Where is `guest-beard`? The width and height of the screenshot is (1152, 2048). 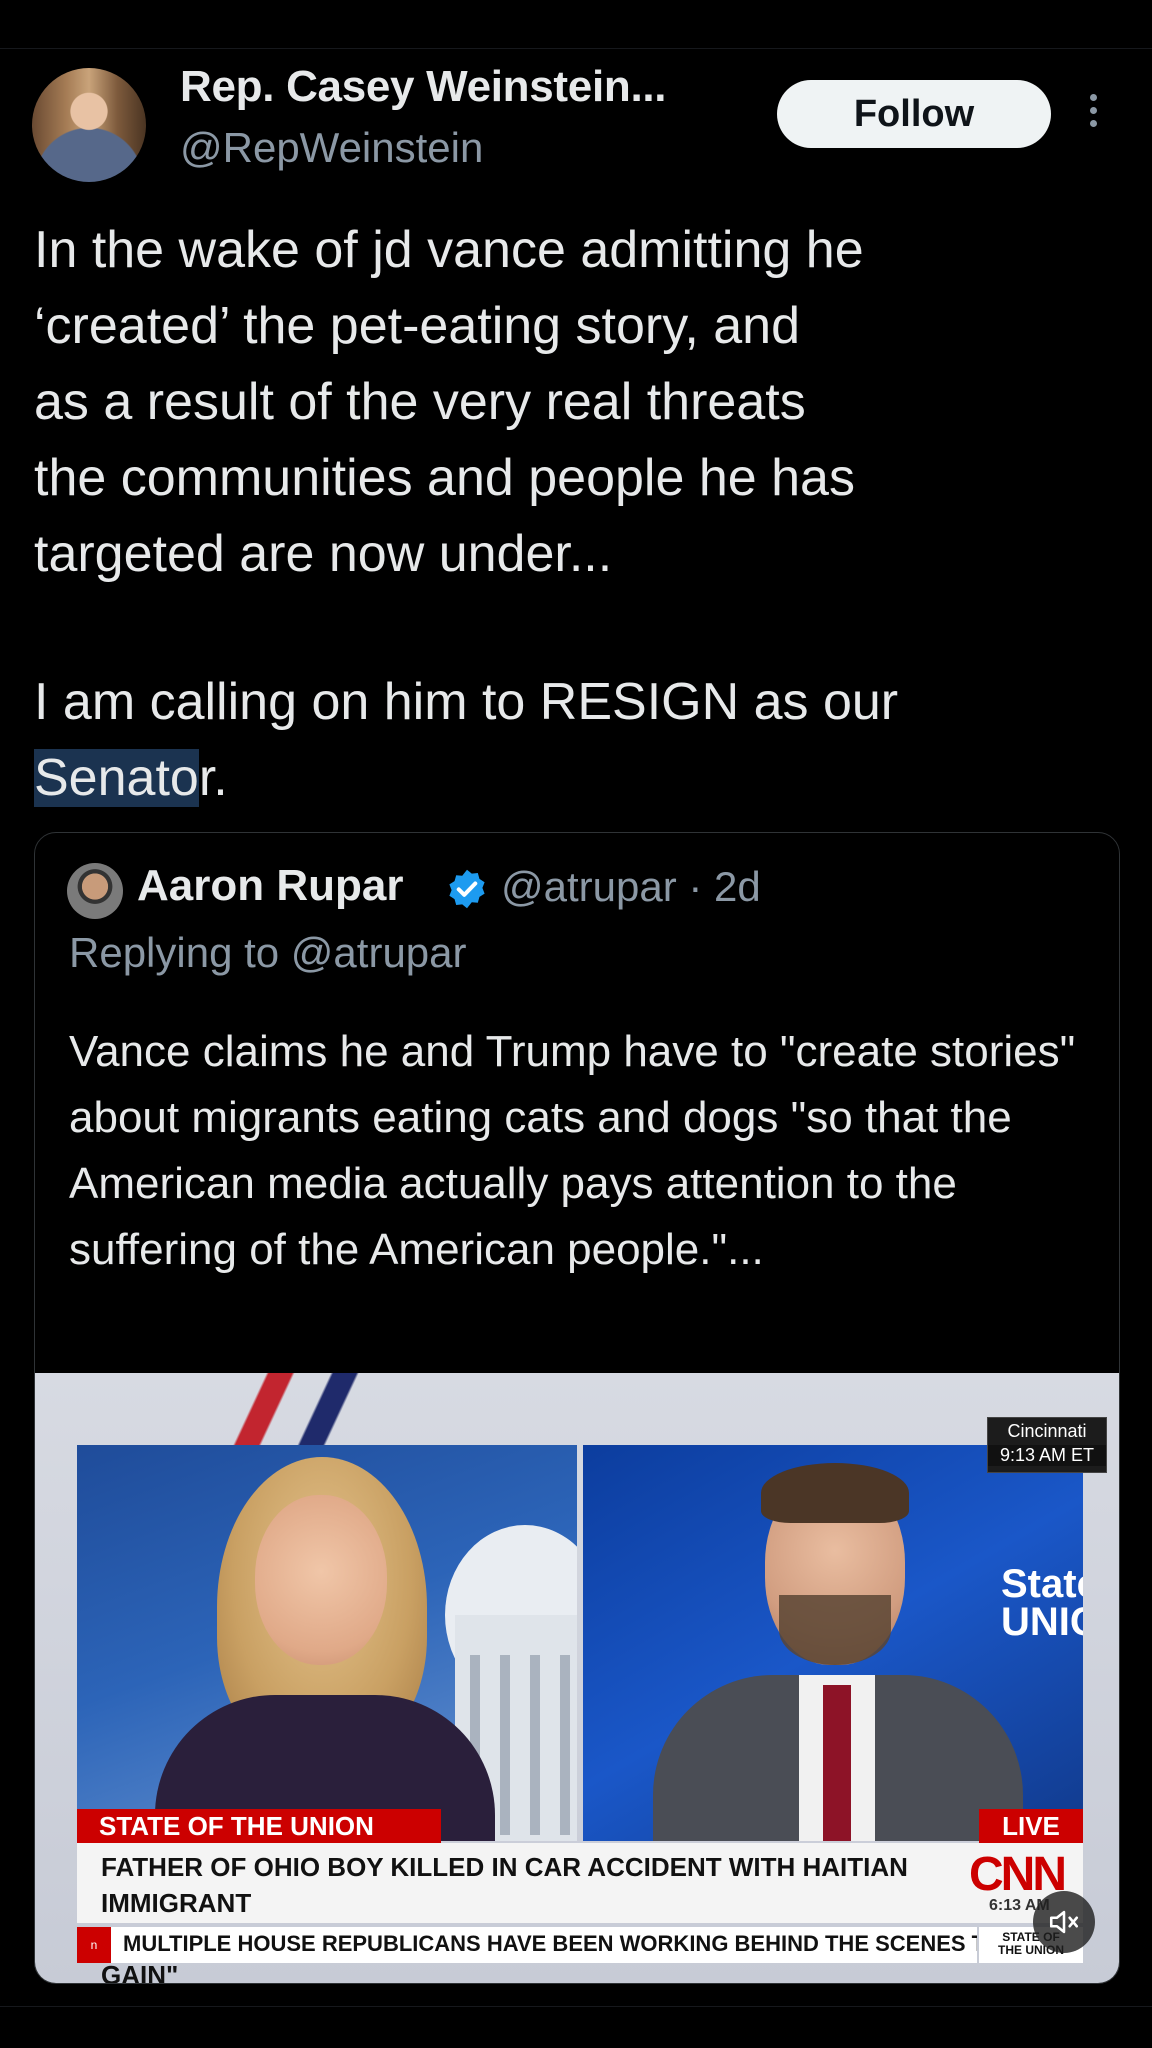 guest-beard is located at coordinates (835, 1630).